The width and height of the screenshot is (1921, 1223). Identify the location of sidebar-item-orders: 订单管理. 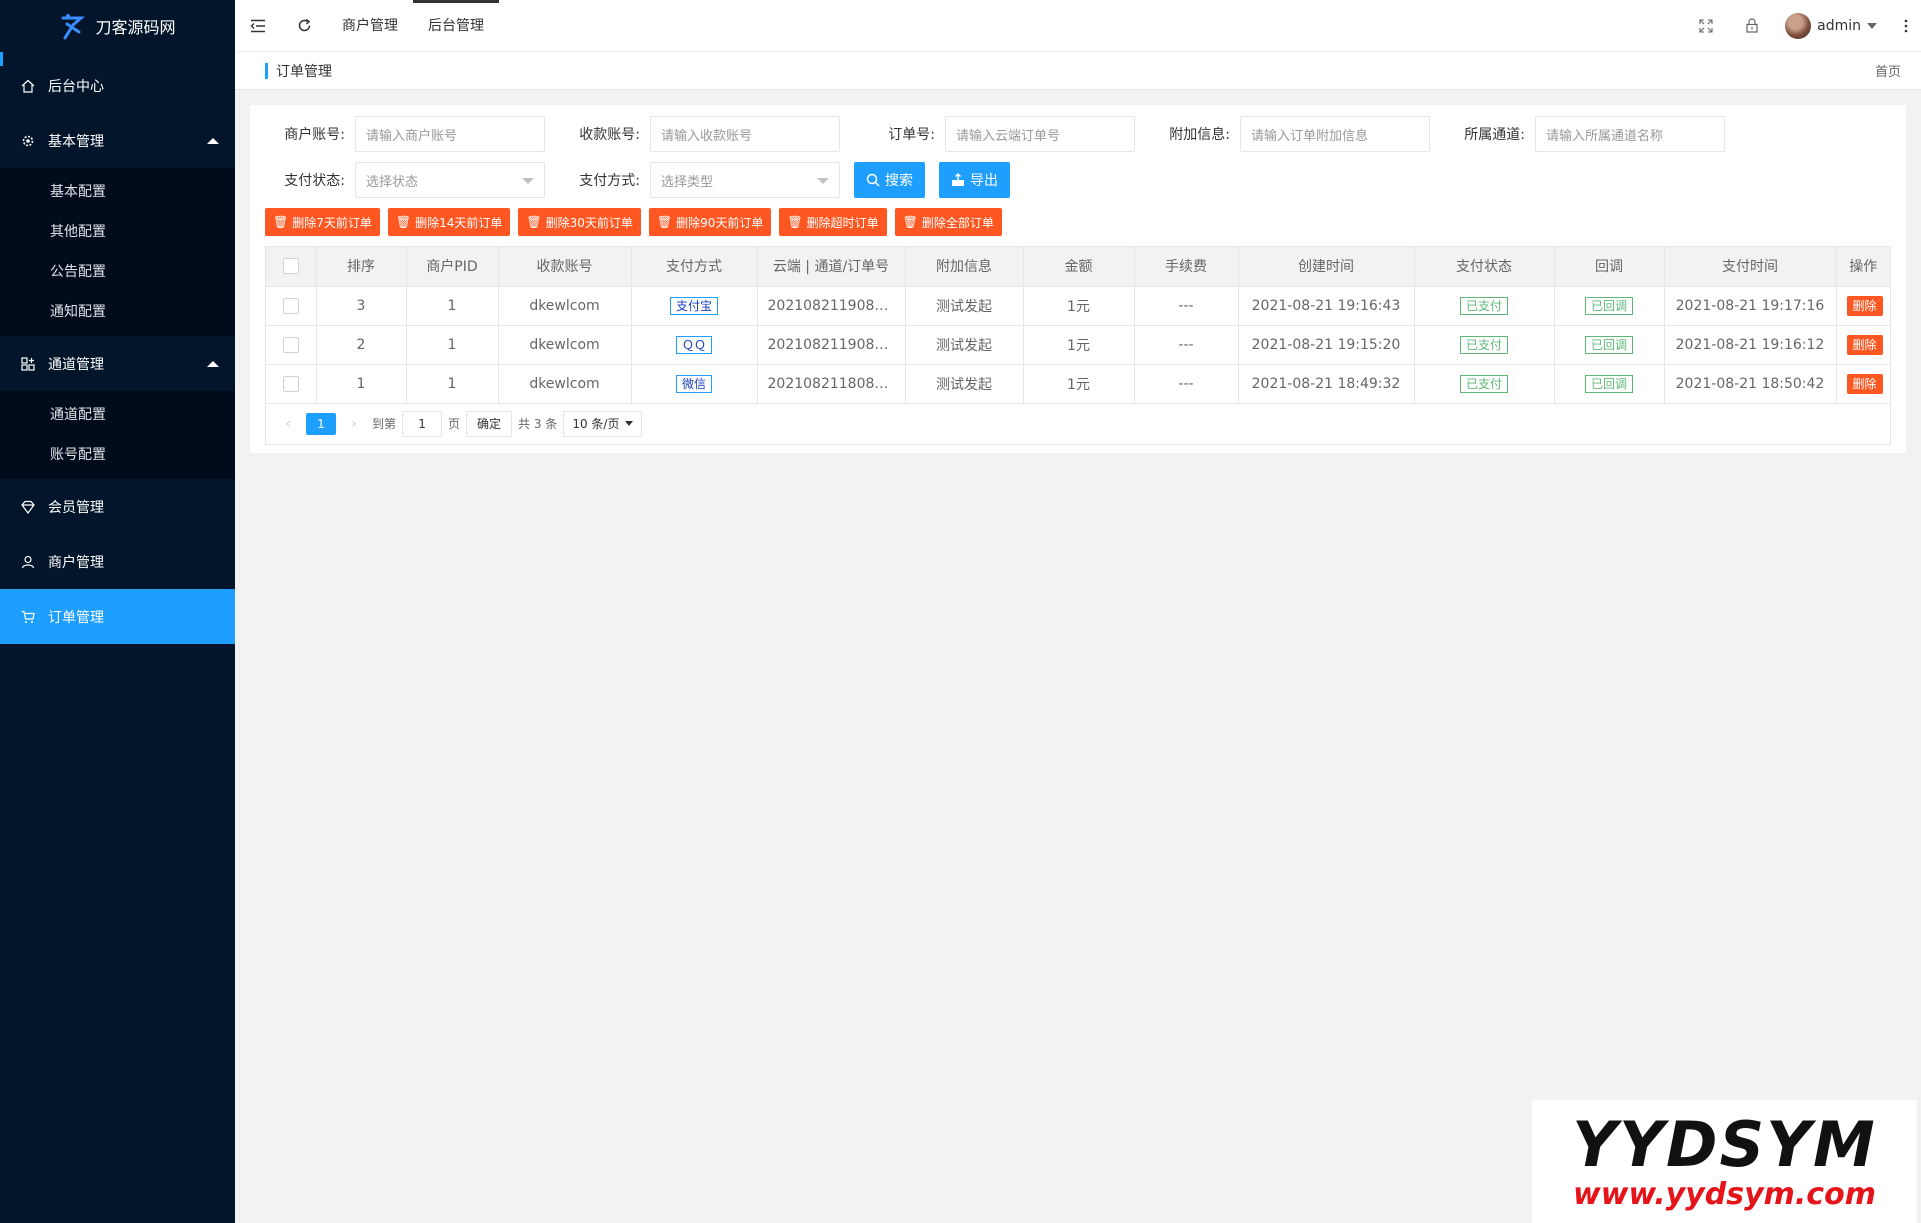
(117, 616).